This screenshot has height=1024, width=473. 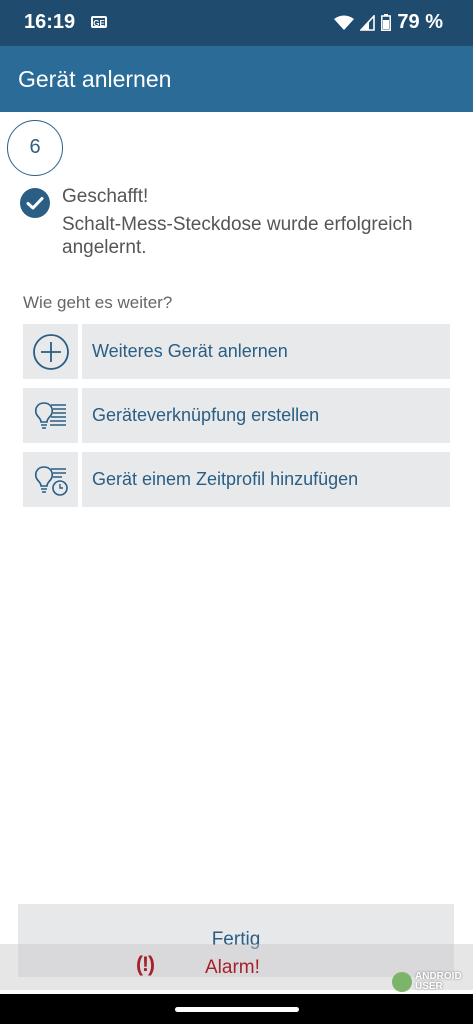 What do you see at coordinates (266, 479) in the screenshot?
I see `action-label: Gerät einem Zeitprofil hinzufügen` at bounding box center [266, 479].